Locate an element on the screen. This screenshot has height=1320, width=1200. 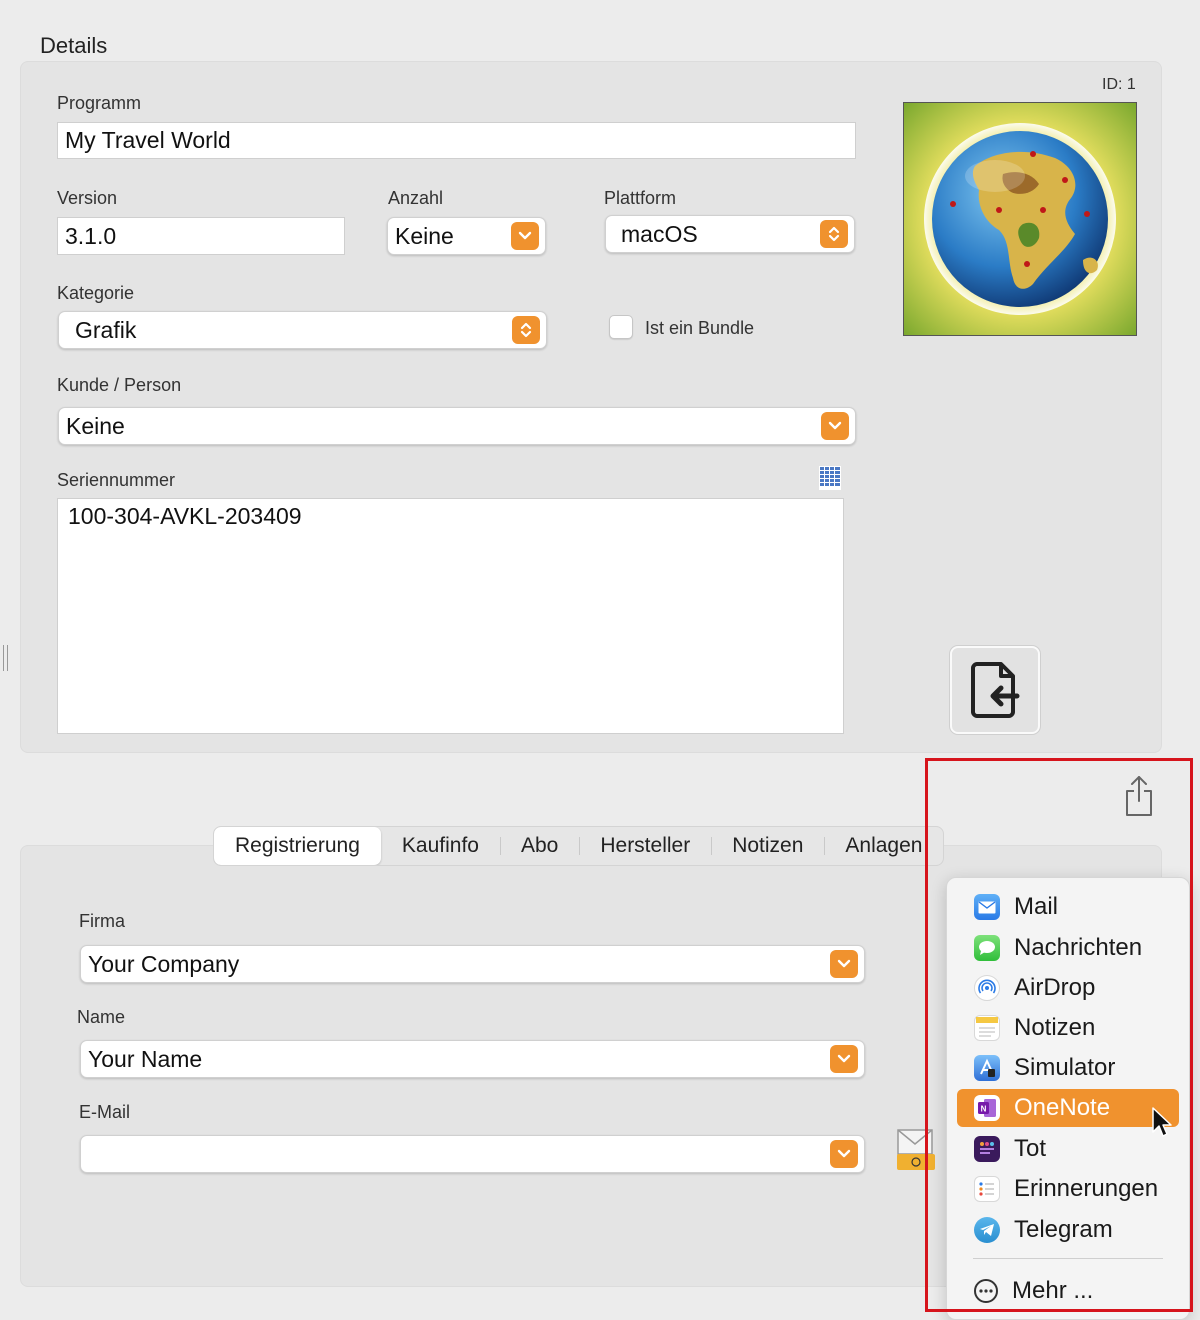
globe-icon is located at coordinates (1020, 219).